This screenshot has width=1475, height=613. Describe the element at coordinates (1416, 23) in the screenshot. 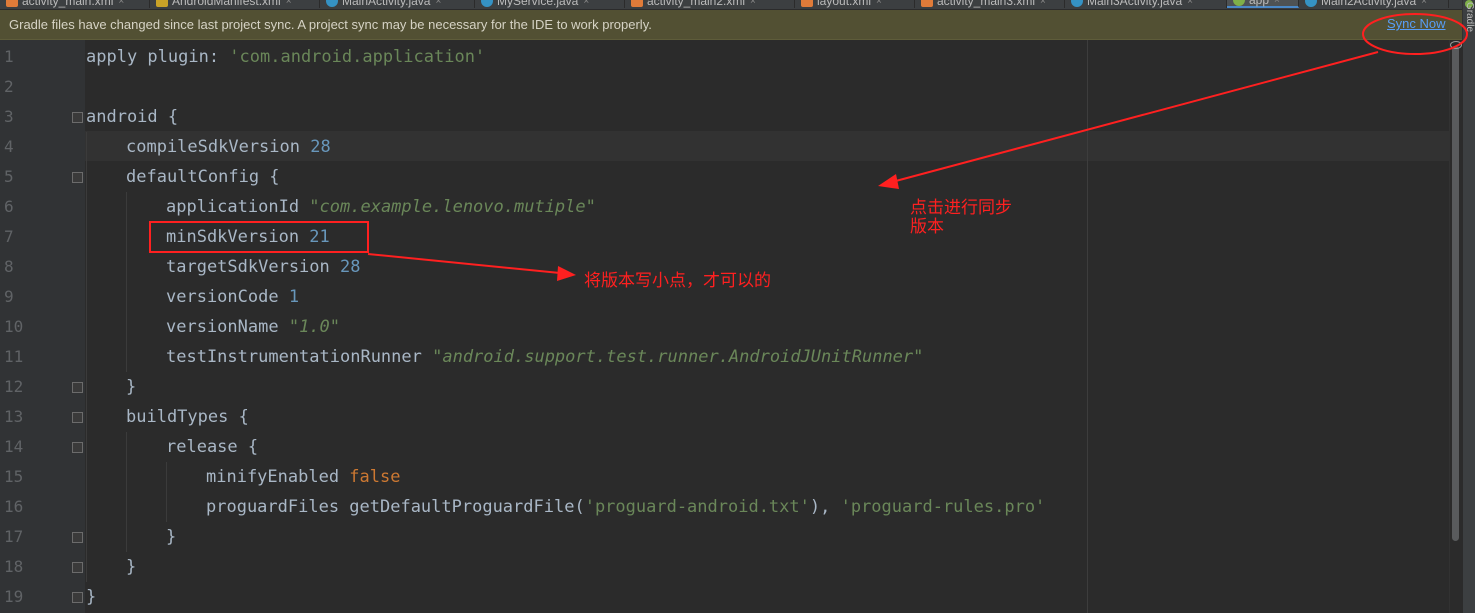

I see `sync-now-link: Sync Now` at that location.